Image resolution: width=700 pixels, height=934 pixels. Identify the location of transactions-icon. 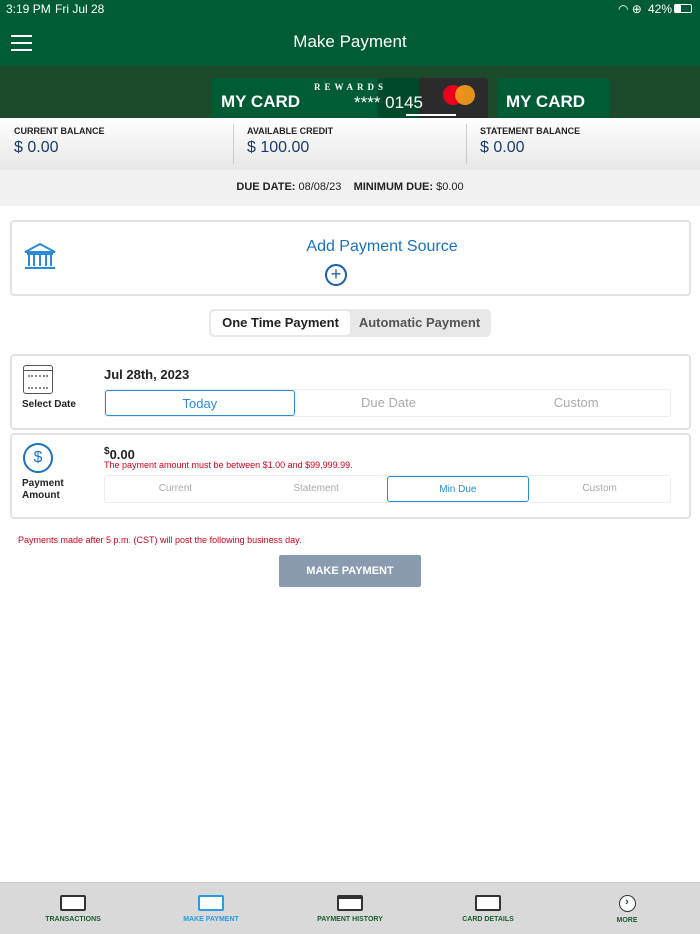
(73, 903).